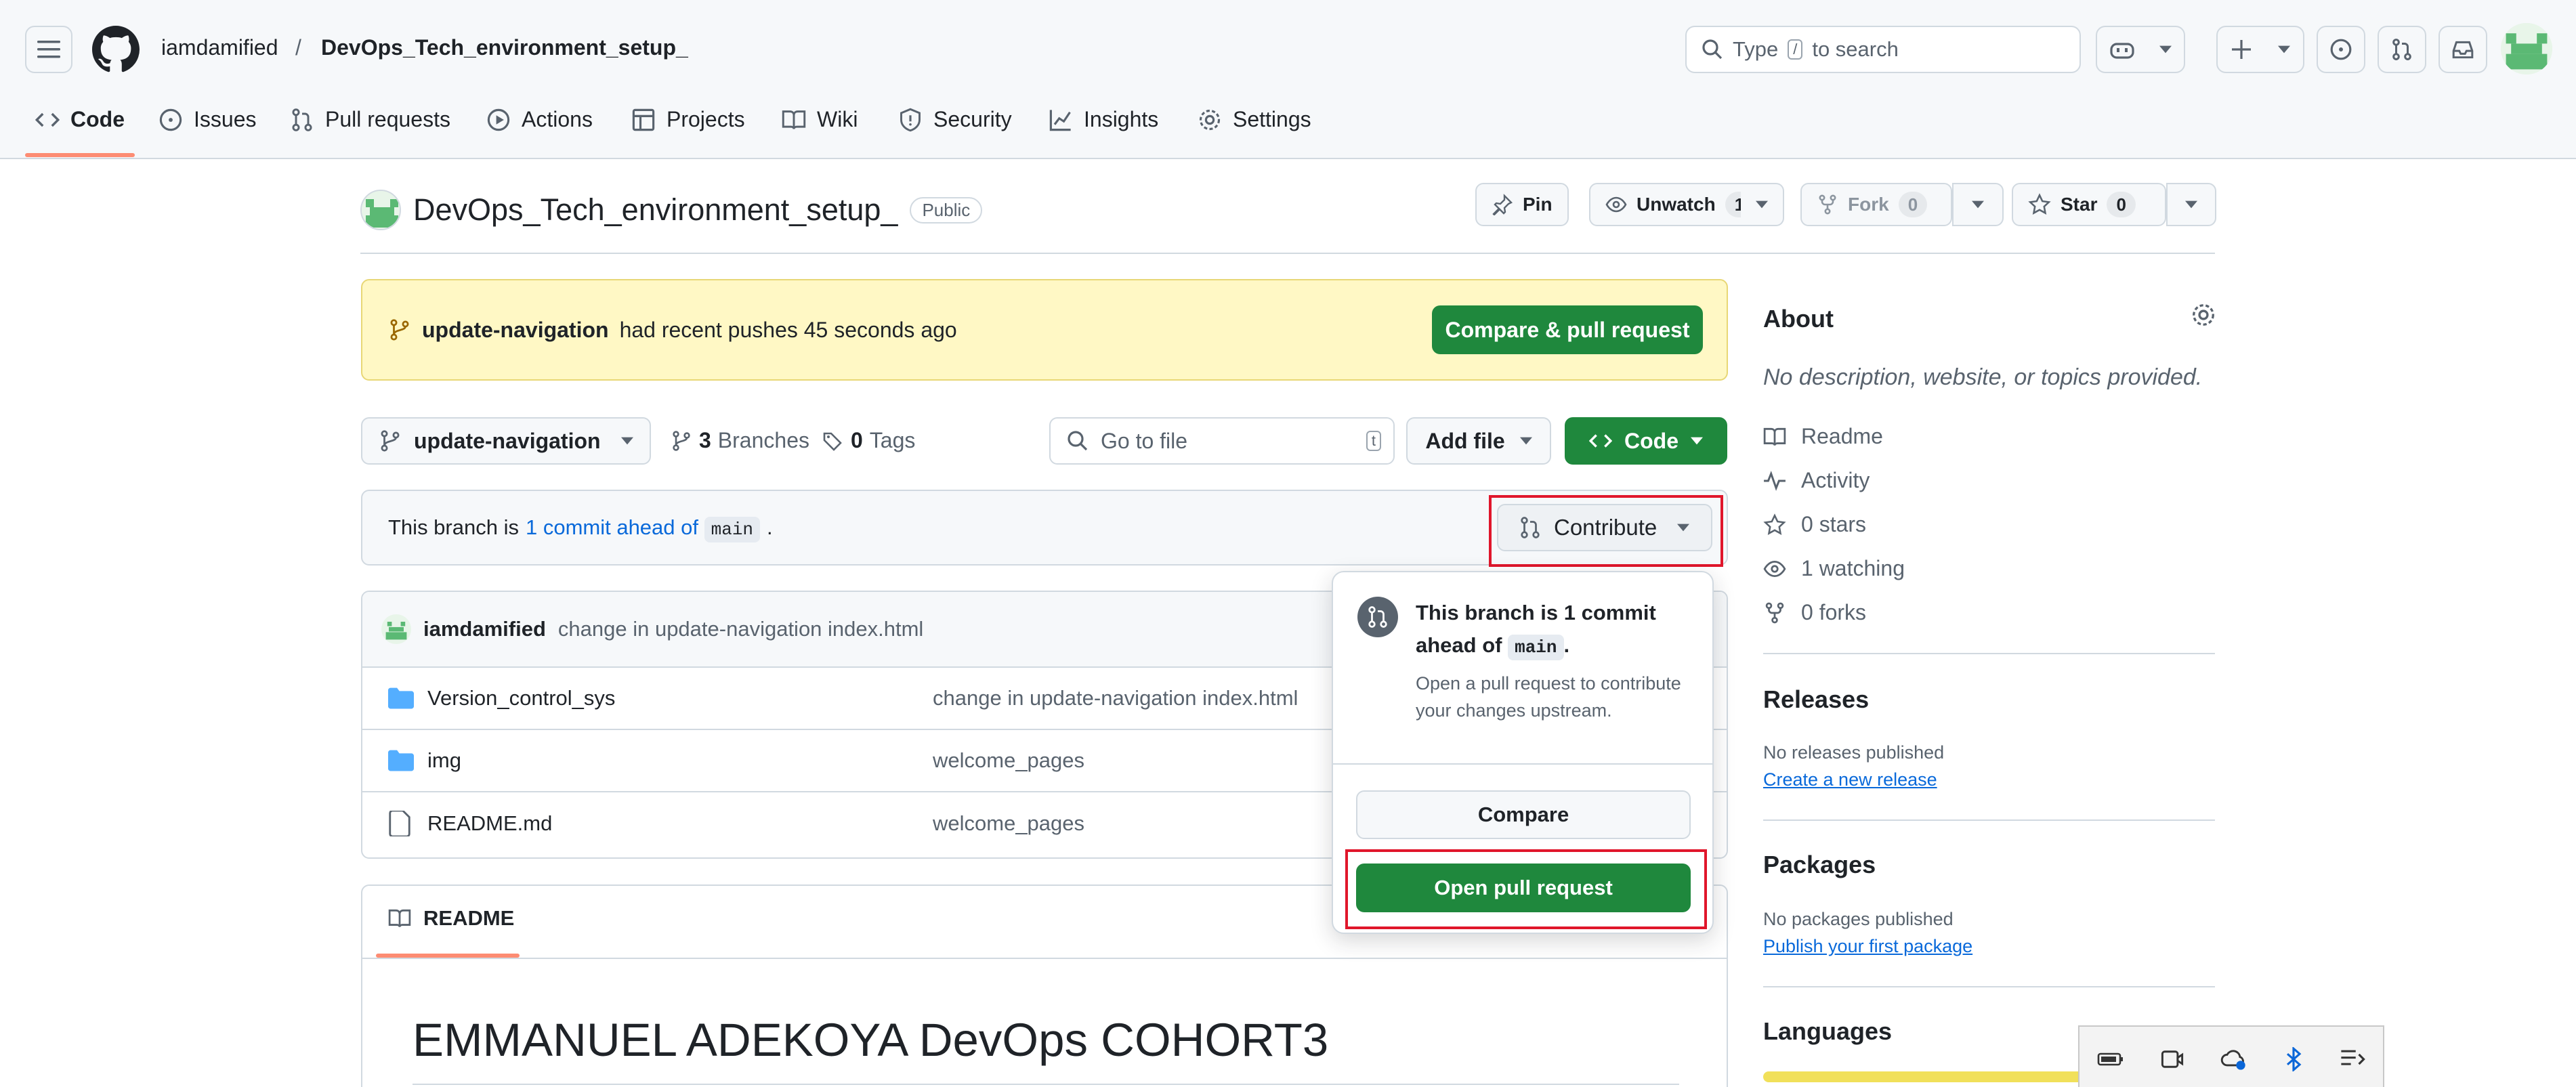  Describe the element at coordinates (770, 527) in the screenshot. I see `branch-status-suffix: .` at that location.